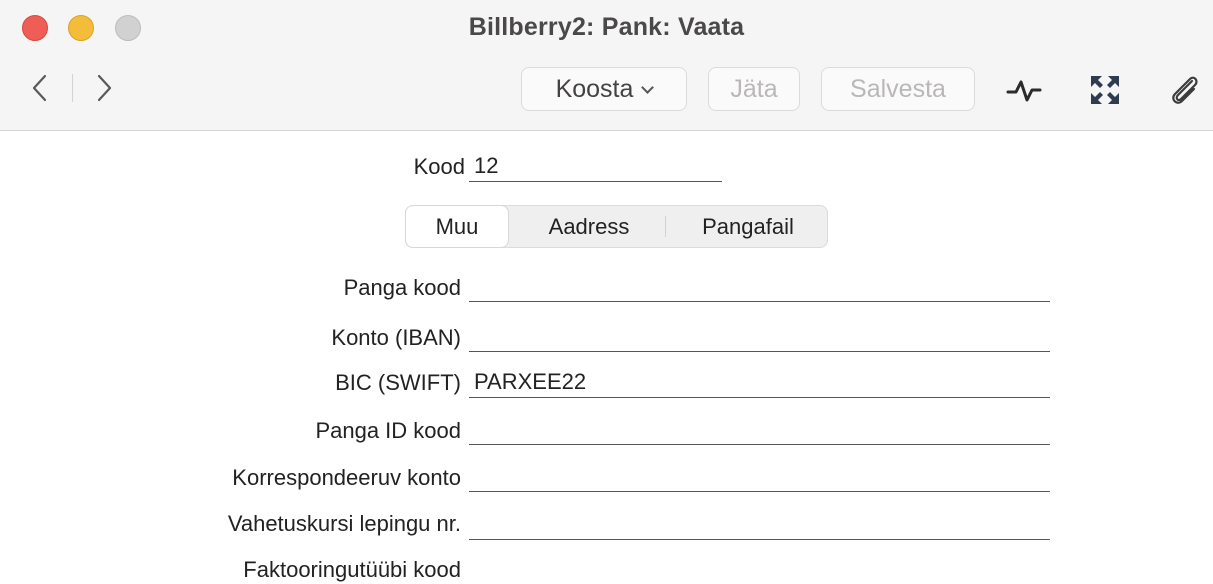 The height and width of the screenshot is (584, 1213). Describe the element at coordinates (759, 524) in the screenshot. I see `vahetuskursi-lepingu-field` at that location.